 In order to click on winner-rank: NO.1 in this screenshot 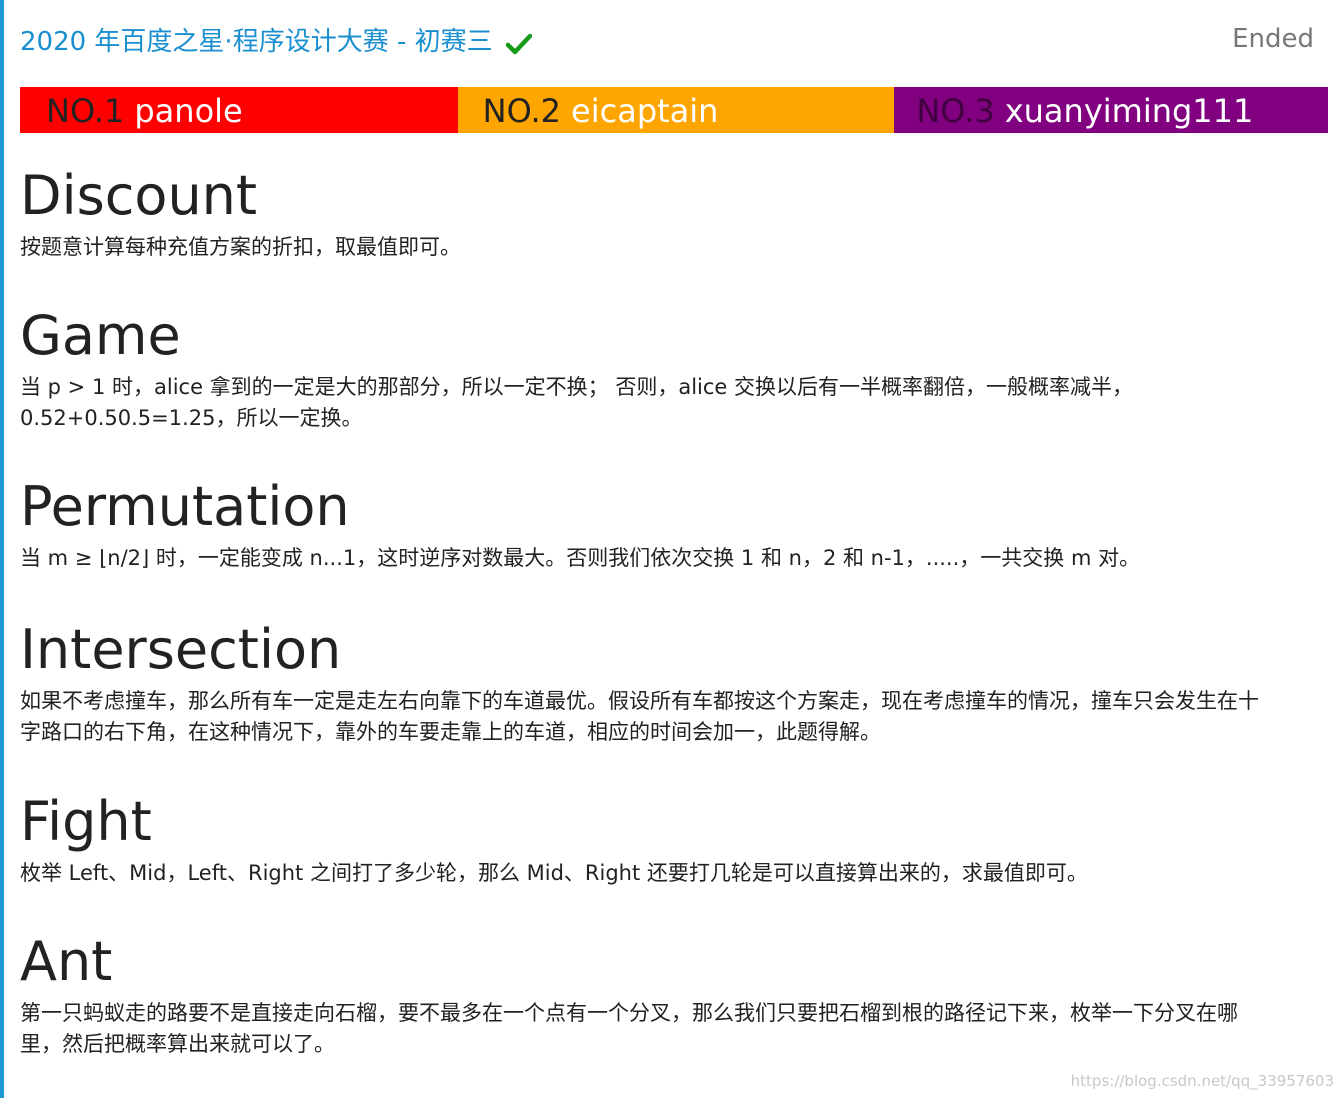, I will do `click(85, 111)`.